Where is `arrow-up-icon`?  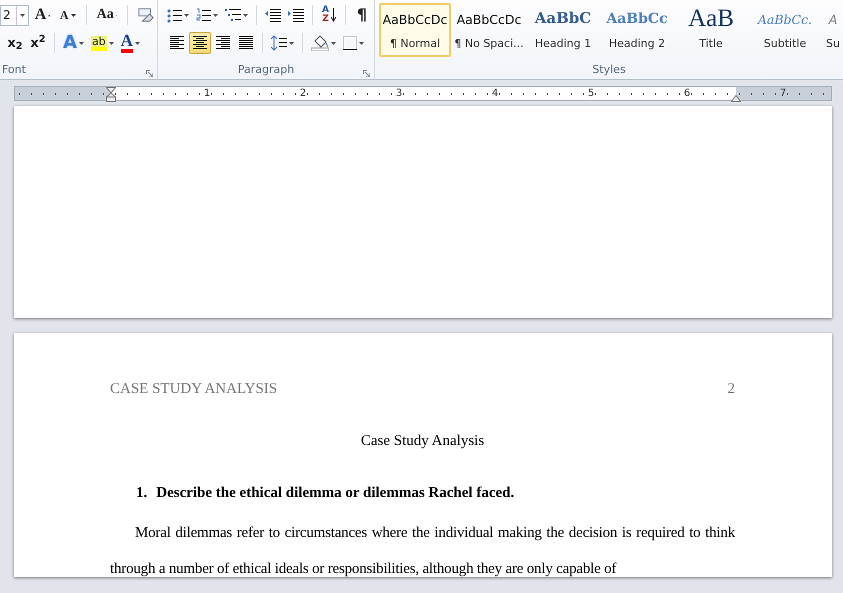
arrow-up-icon is located at coordinates (49, 15).